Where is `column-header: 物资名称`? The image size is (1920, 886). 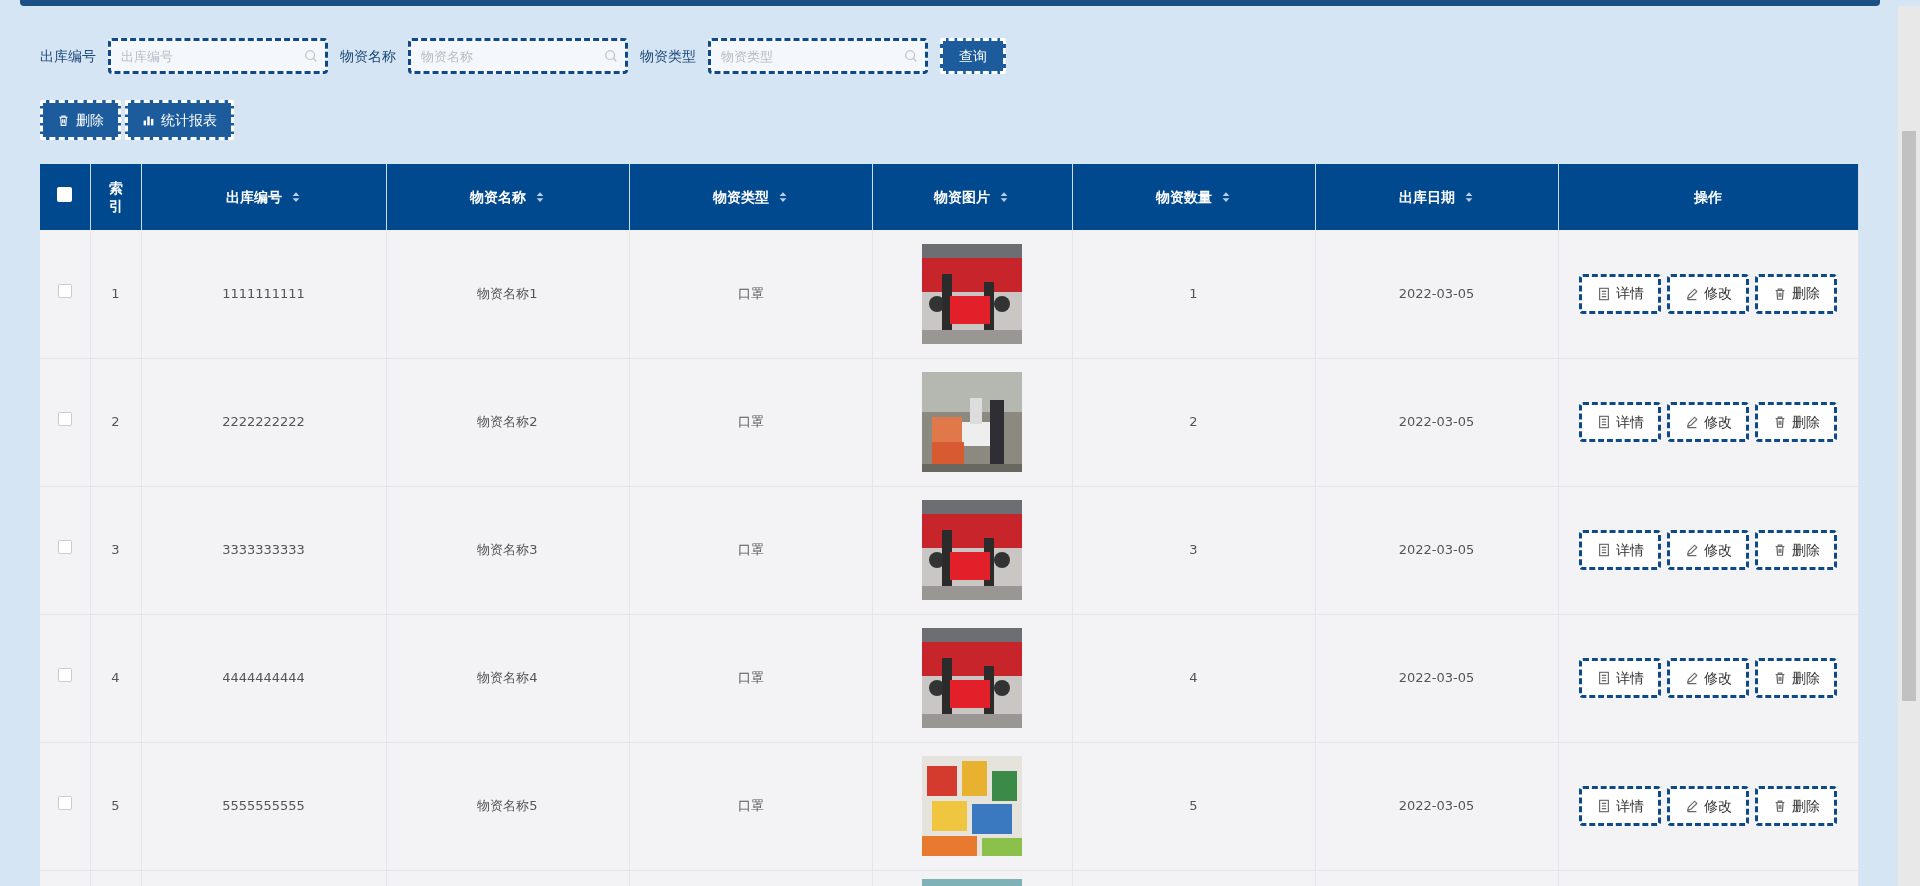
column-header: 物资名称 is located at coordinates (497, 197).